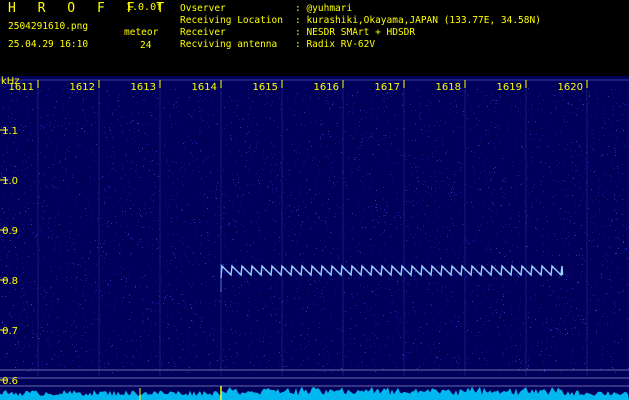 The image size is (629, 400). What do you see at coordinates (570, 87) in the screenshot?
I see `x-tick-label: 1620` at bounding box center [570, 87].